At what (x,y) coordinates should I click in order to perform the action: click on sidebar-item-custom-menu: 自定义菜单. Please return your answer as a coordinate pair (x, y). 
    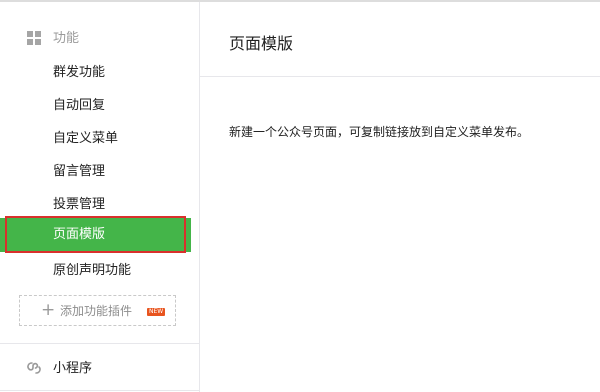
    Looking at the image, I should click on (95, 138).